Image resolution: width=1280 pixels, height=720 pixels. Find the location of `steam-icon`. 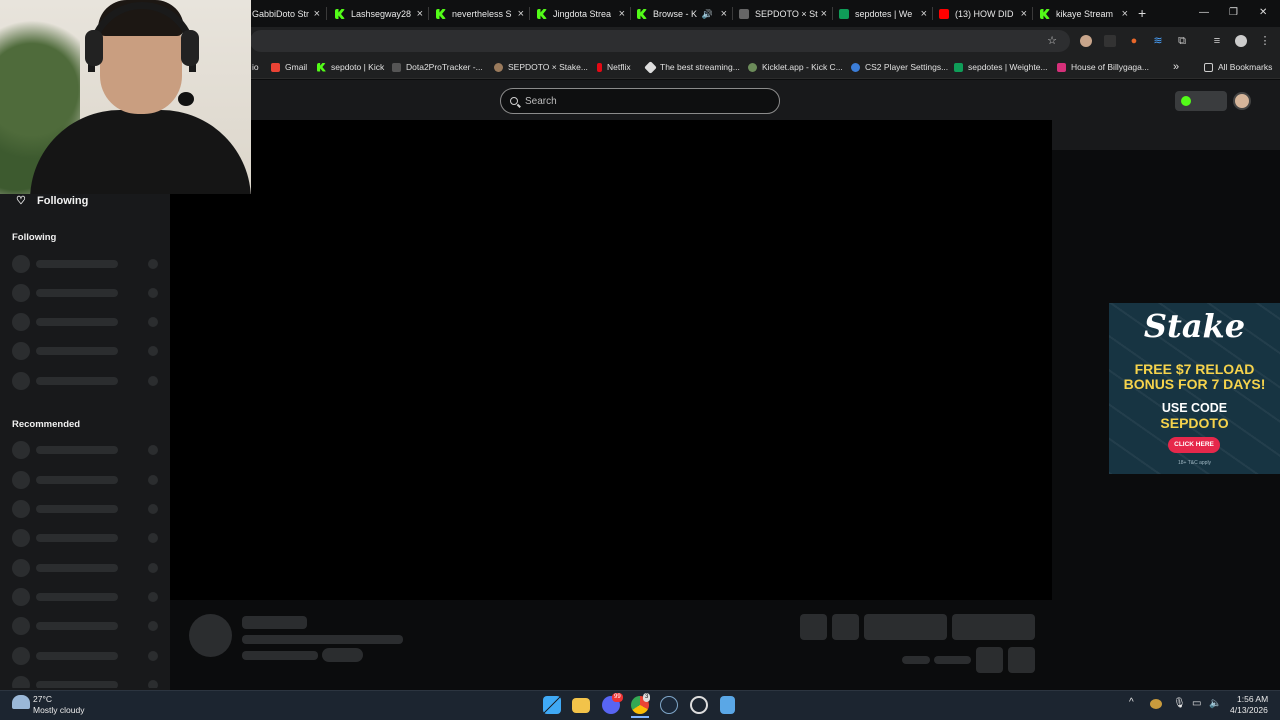

steam-icon is located at coordinates (669, 705).